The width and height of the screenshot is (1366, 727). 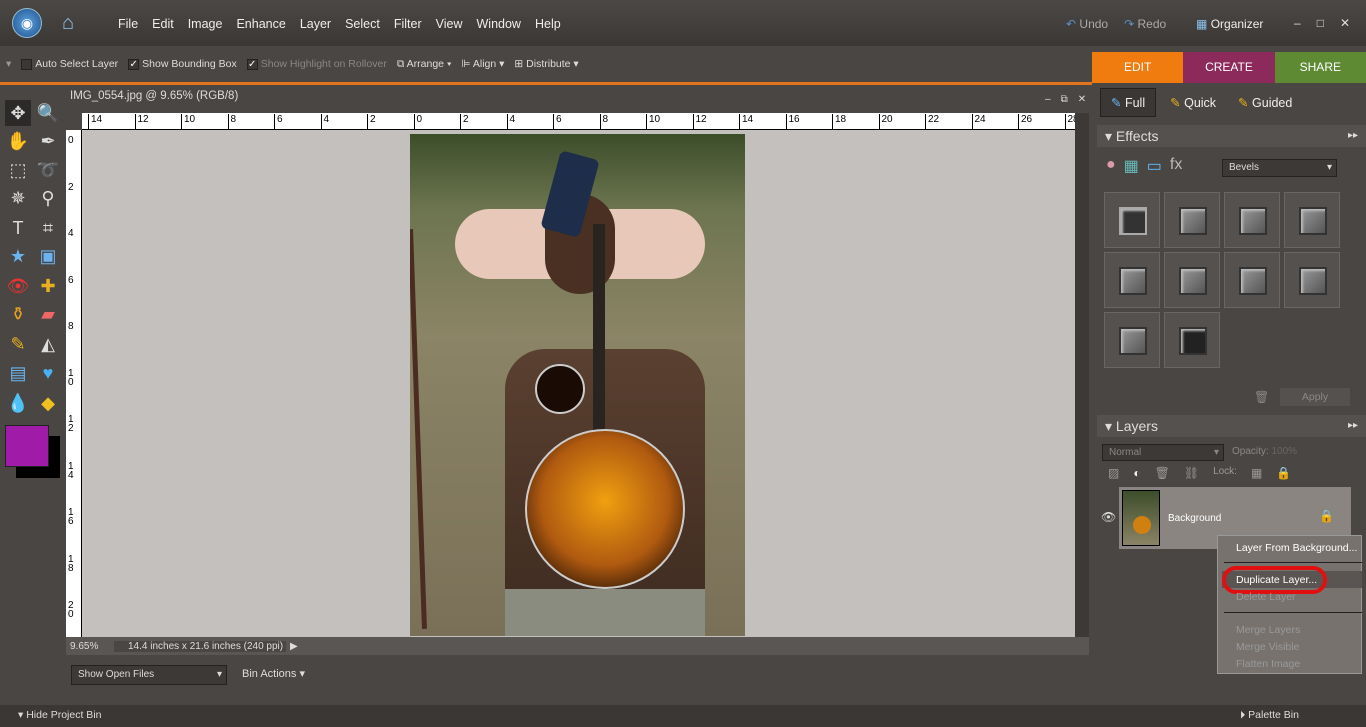 What do you see at coordinates (18, 314) in the screenshot?
I see `clone-stamp-icon: ⚱` at bounding box center [18, 314].